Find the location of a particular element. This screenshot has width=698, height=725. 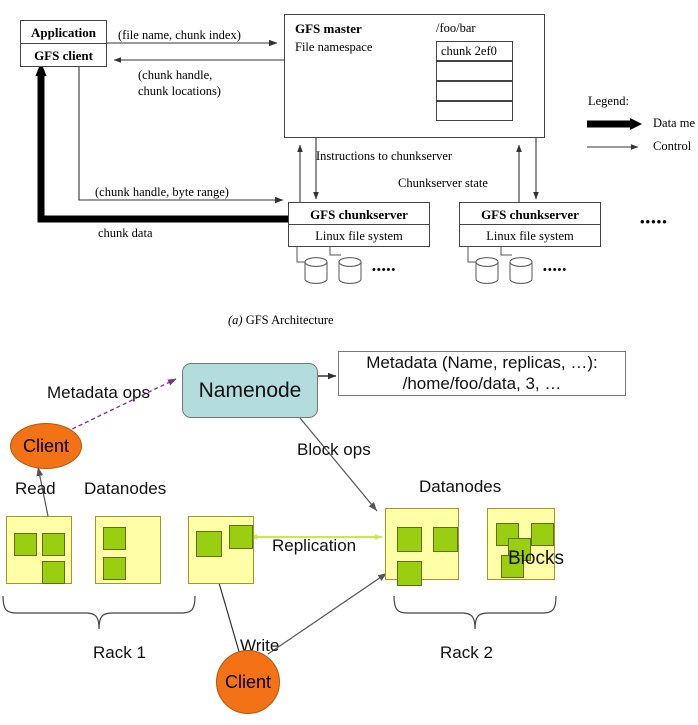

namenode-box: Namenode is located at coordinates (250, 390).